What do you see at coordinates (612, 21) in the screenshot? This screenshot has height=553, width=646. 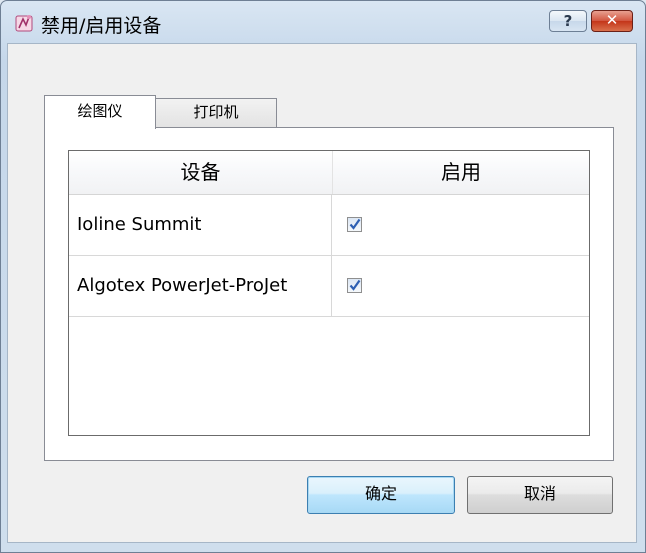 I see `close-button: ✕` at bounding box center [612, 21].